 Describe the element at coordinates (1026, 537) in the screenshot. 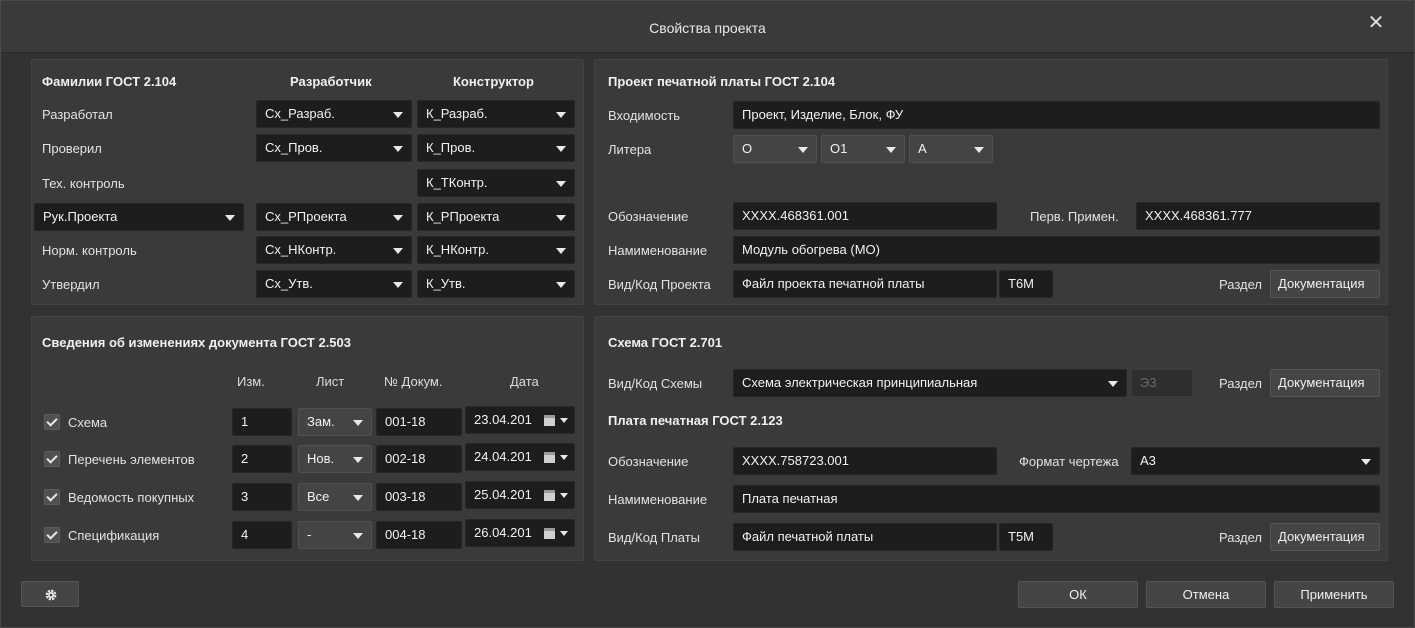

I see `kod-platy-field: Т5М` at that location.